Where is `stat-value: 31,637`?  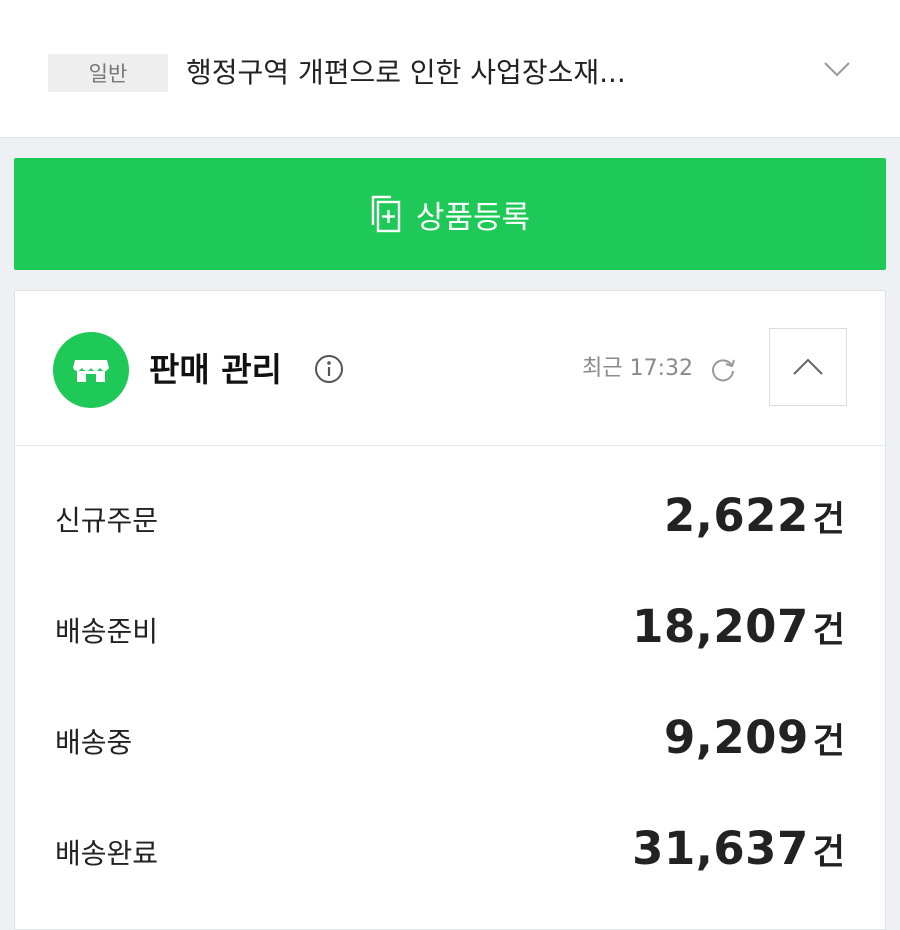
stat-value: 31,637 is located at coordinates (720, 848).